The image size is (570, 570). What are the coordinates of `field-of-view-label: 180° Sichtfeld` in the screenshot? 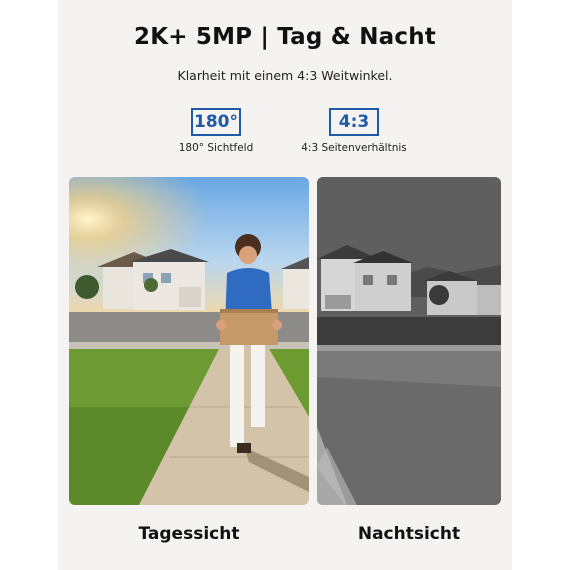 It's located at (216, 148).